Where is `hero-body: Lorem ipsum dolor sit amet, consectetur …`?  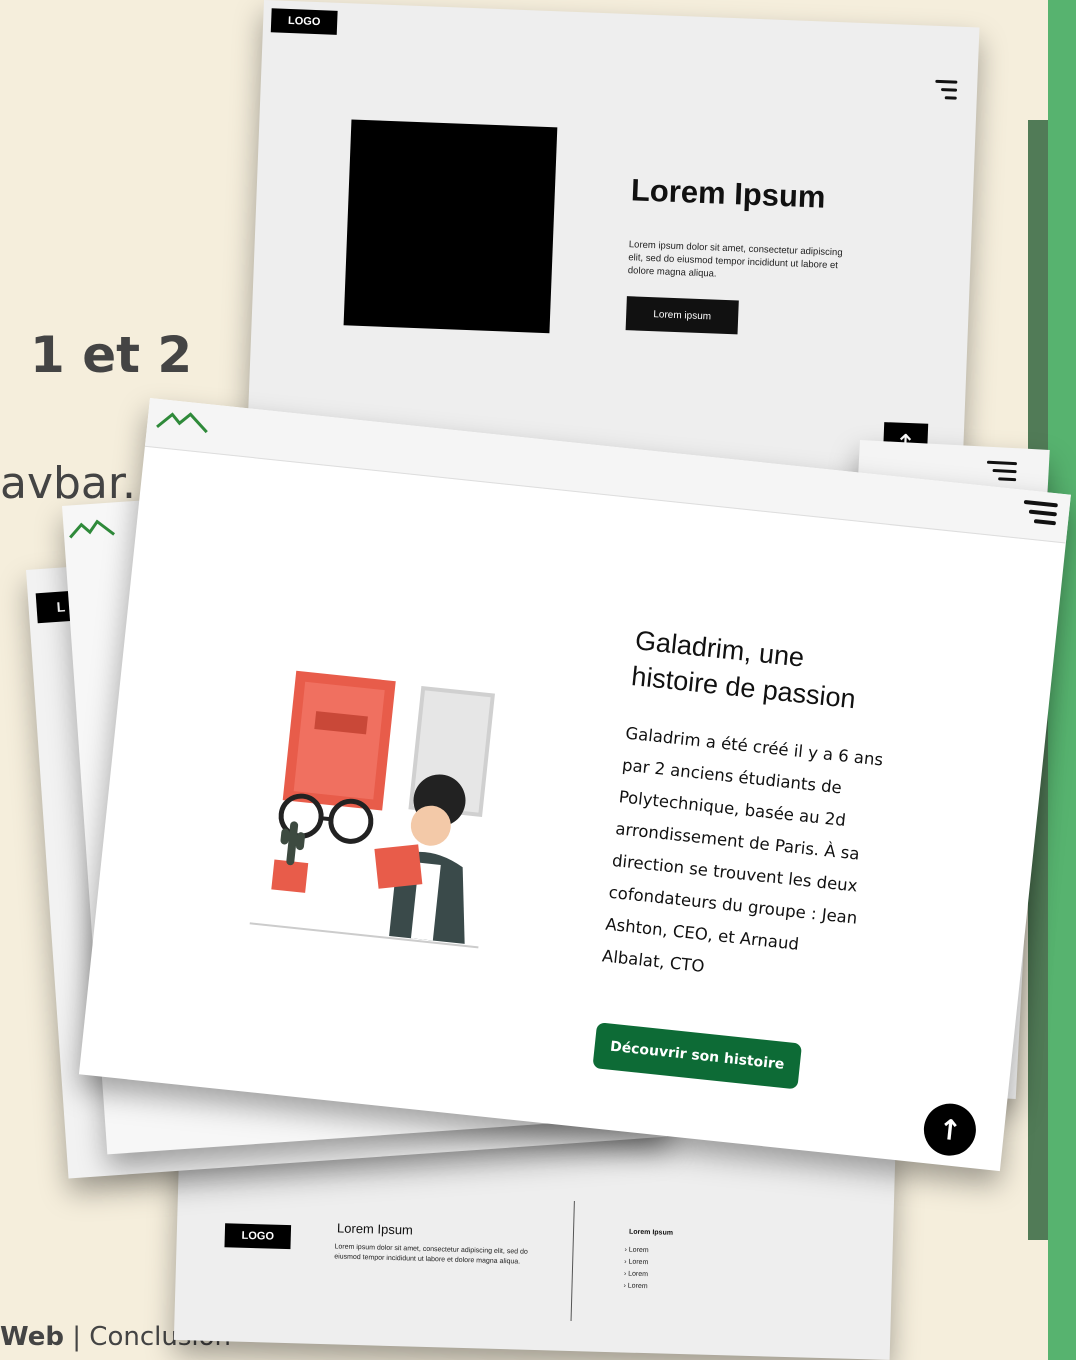 hero-body: Lorem ipsum dolor sit amet, consectetur … is located at coordinates (735, 259).